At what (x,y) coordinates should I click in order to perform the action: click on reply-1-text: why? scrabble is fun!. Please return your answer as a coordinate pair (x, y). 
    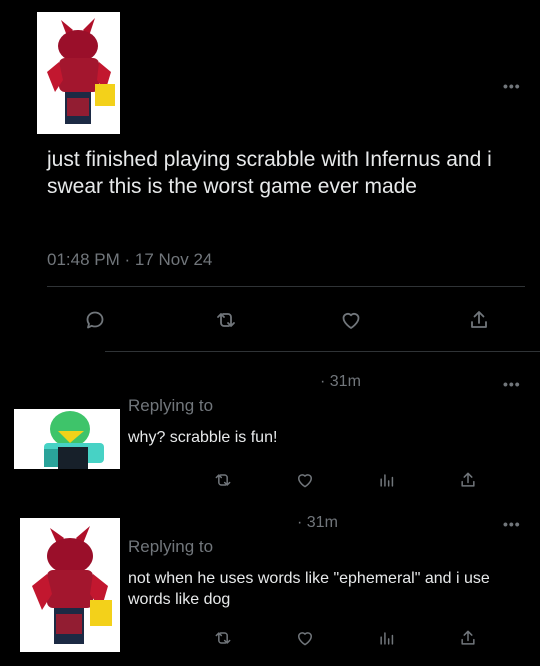
    Looking at the image, I should click on (203, 437).